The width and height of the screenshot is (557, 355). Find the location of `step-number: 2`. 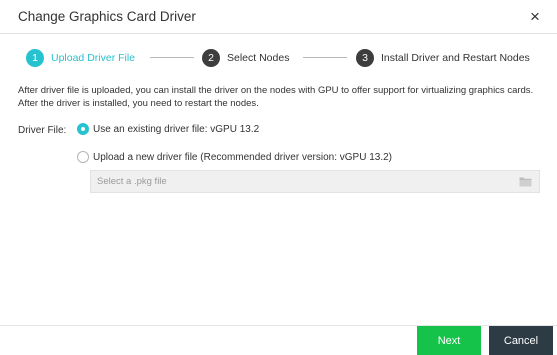

step-number: 2 is located at coordinates (211, 58).